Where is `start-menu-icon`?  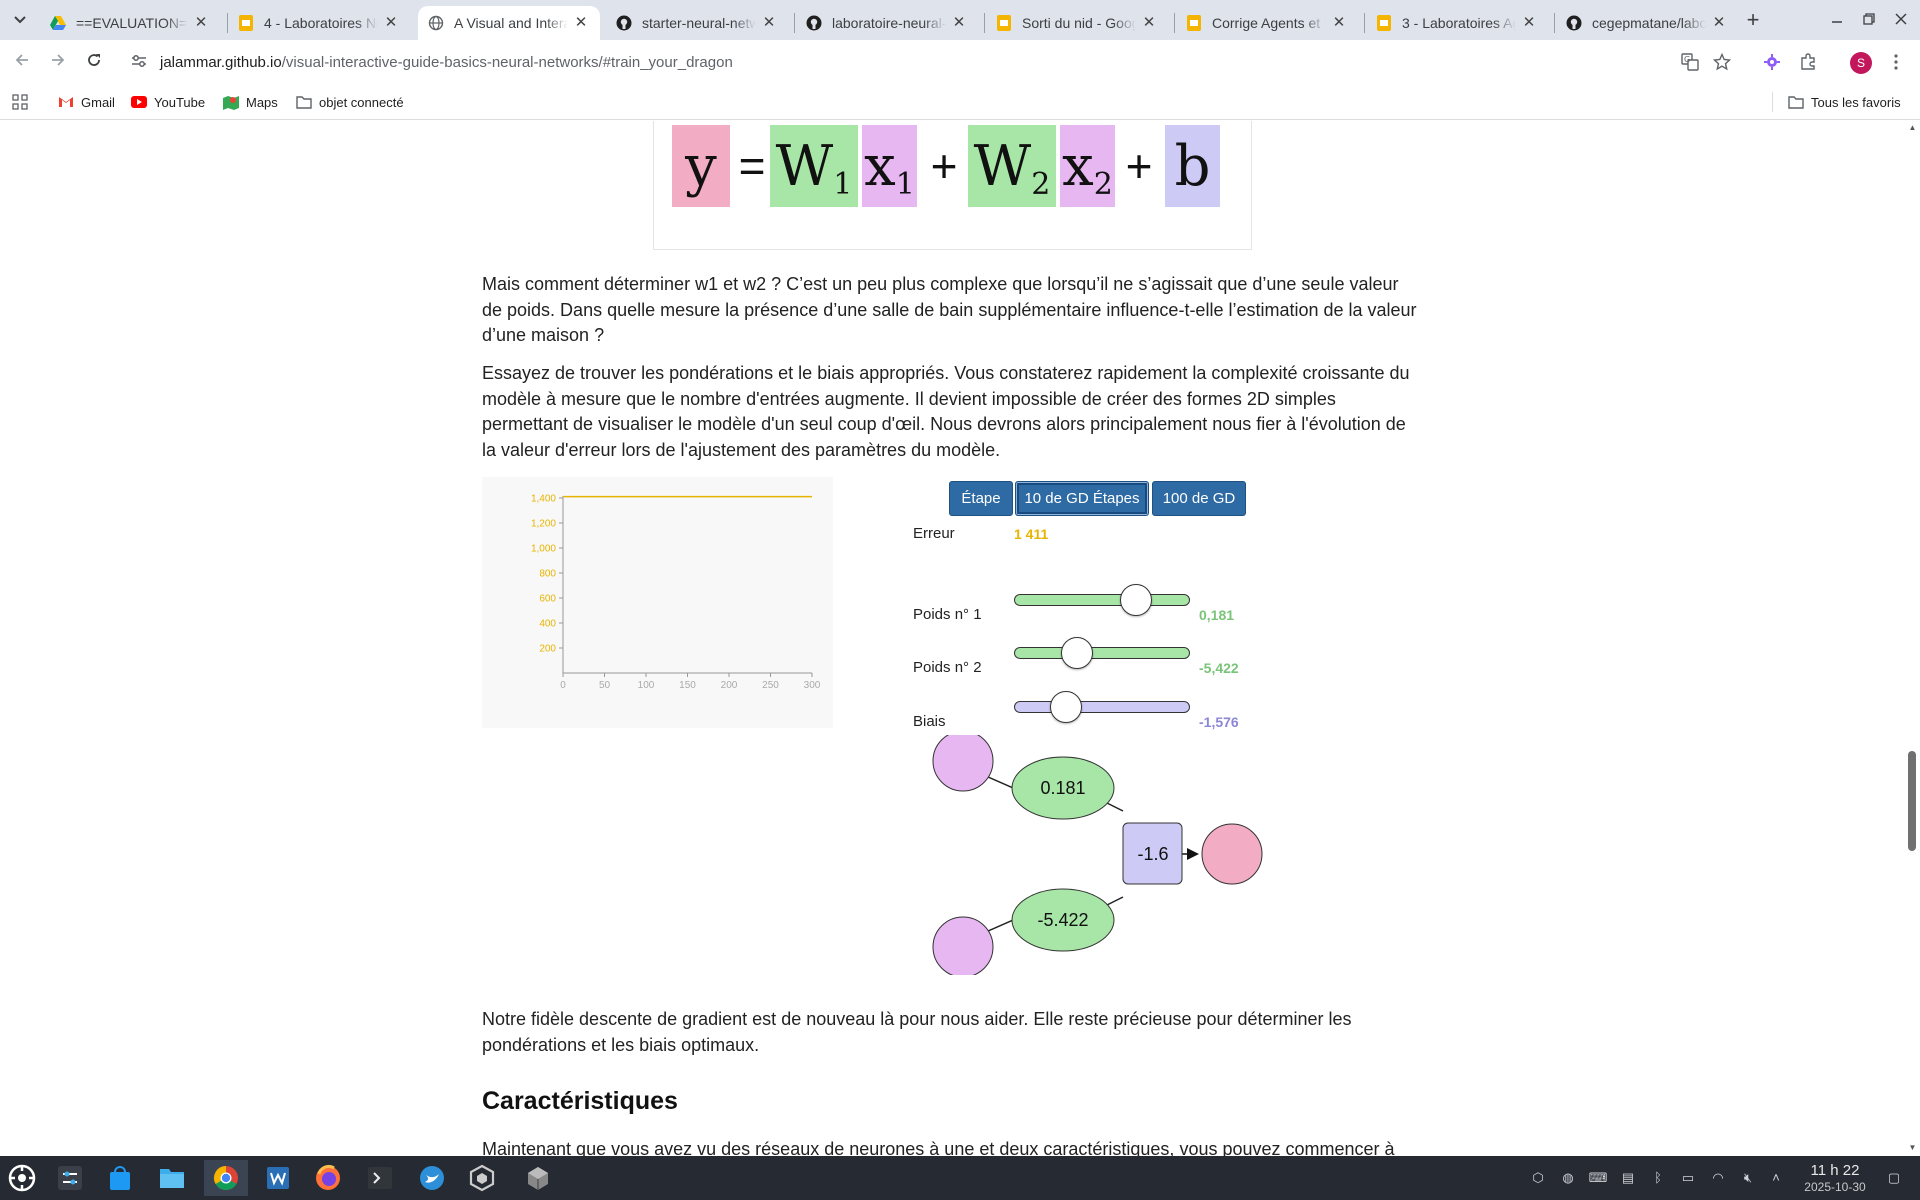 start-menu-icon is located at coordinates (22, 1178).